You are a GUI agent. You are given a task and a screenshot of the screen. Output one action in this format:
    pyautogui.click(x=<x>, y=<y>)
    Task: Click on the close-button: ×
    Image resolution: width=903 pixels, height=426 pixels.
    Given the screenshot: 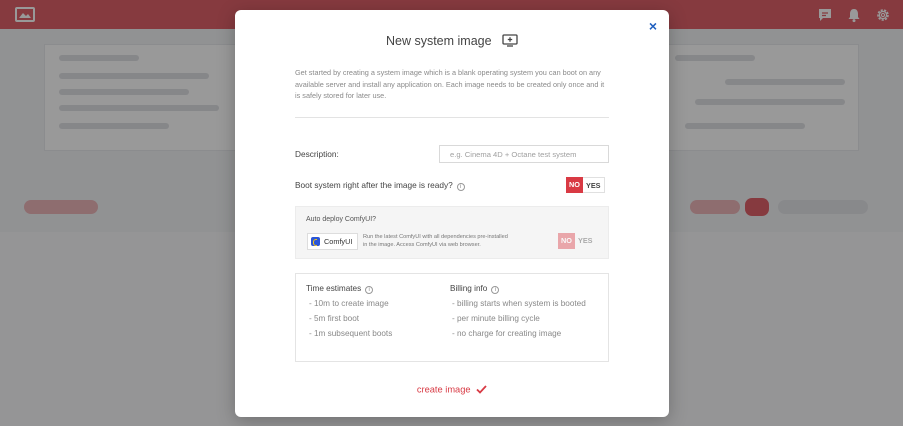 What is the action you would take?
    pyautogui.click(x=653, y=26)
    